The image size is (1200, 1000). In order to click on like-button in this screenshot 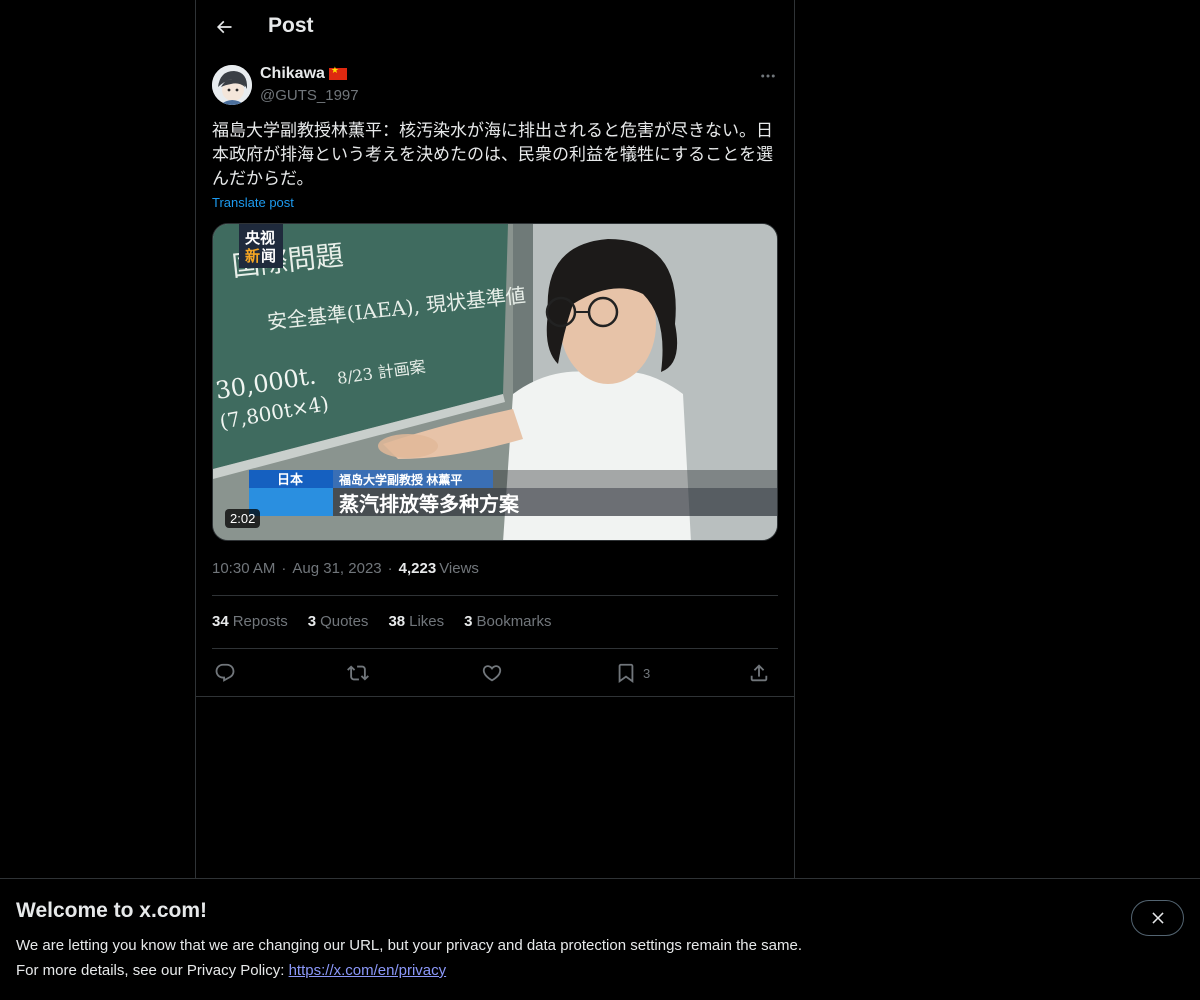, I will do `click(492, 673)`.